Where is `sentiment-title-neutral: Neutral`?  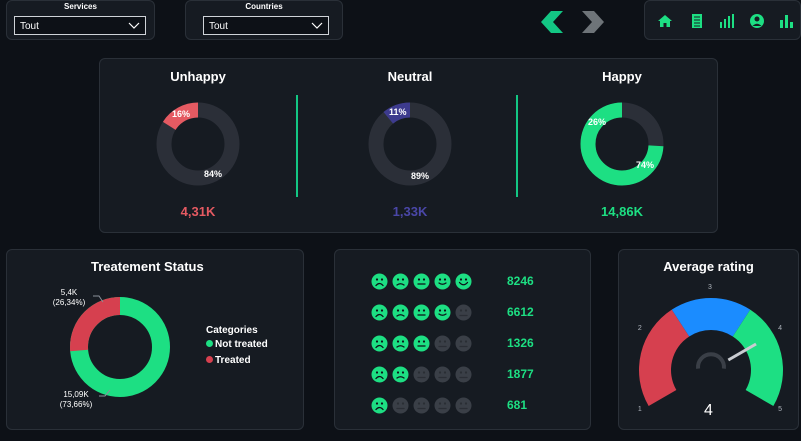 sentiment-title-neutral: Neutral is located at coordinates (410, 76).